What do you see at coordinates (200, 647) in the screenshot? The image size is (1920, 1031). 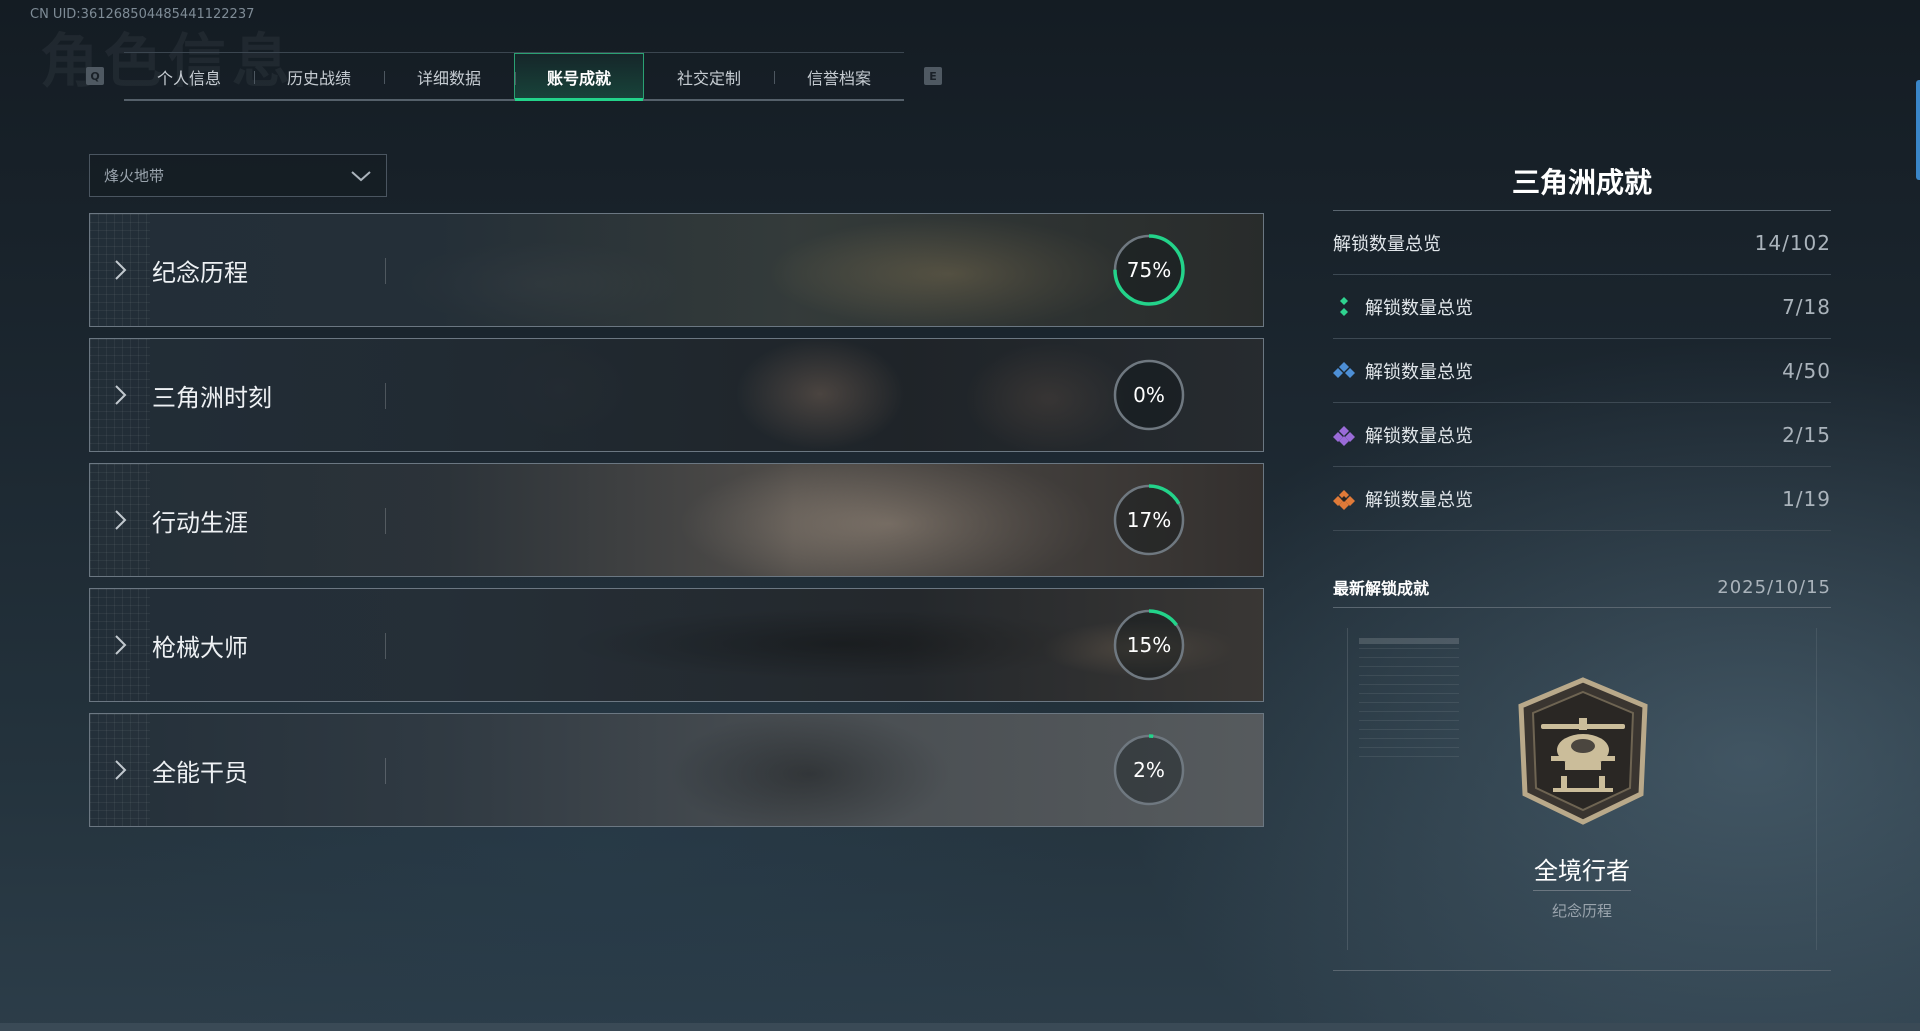 I see `category-name: 枪械大师` at bounding box center [200, 647].